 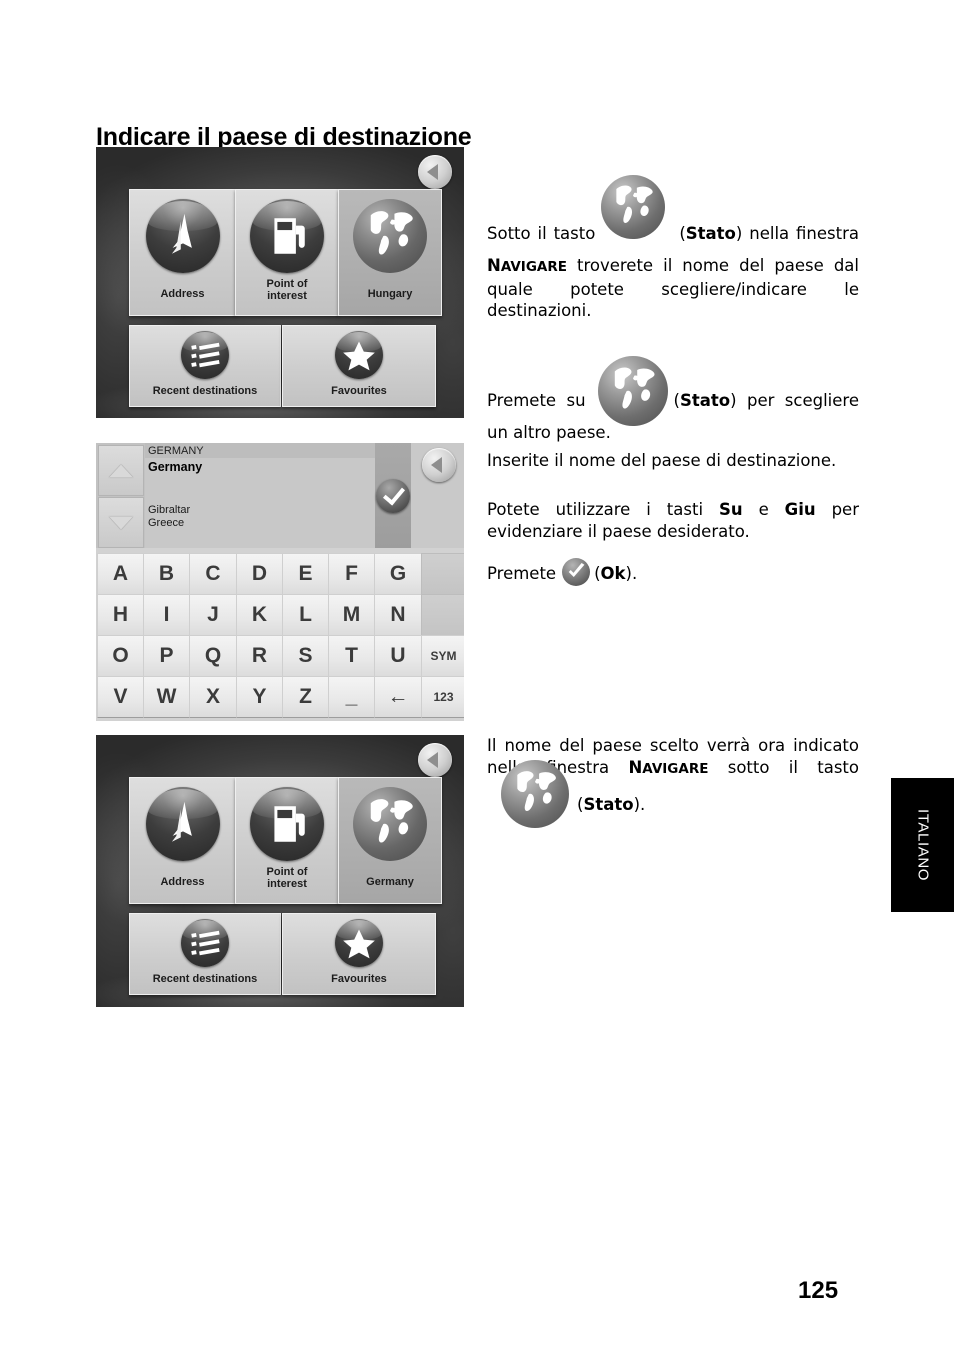 I want to click on p6-tail: )., so click(x=639, y=804).